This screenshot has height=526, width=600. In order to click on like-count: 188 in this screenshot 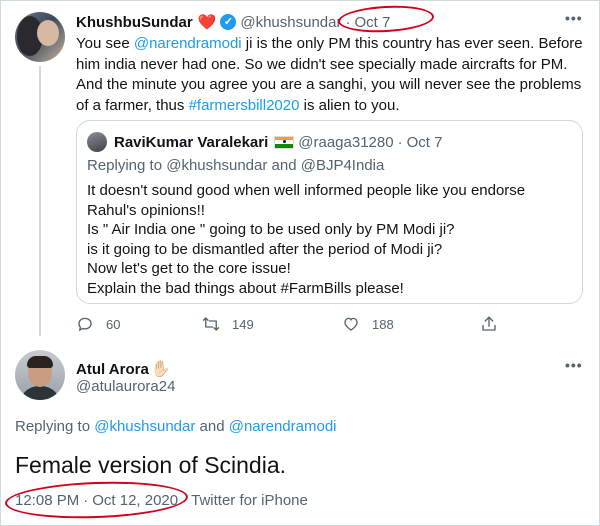, I will do `click(383, 324)`.